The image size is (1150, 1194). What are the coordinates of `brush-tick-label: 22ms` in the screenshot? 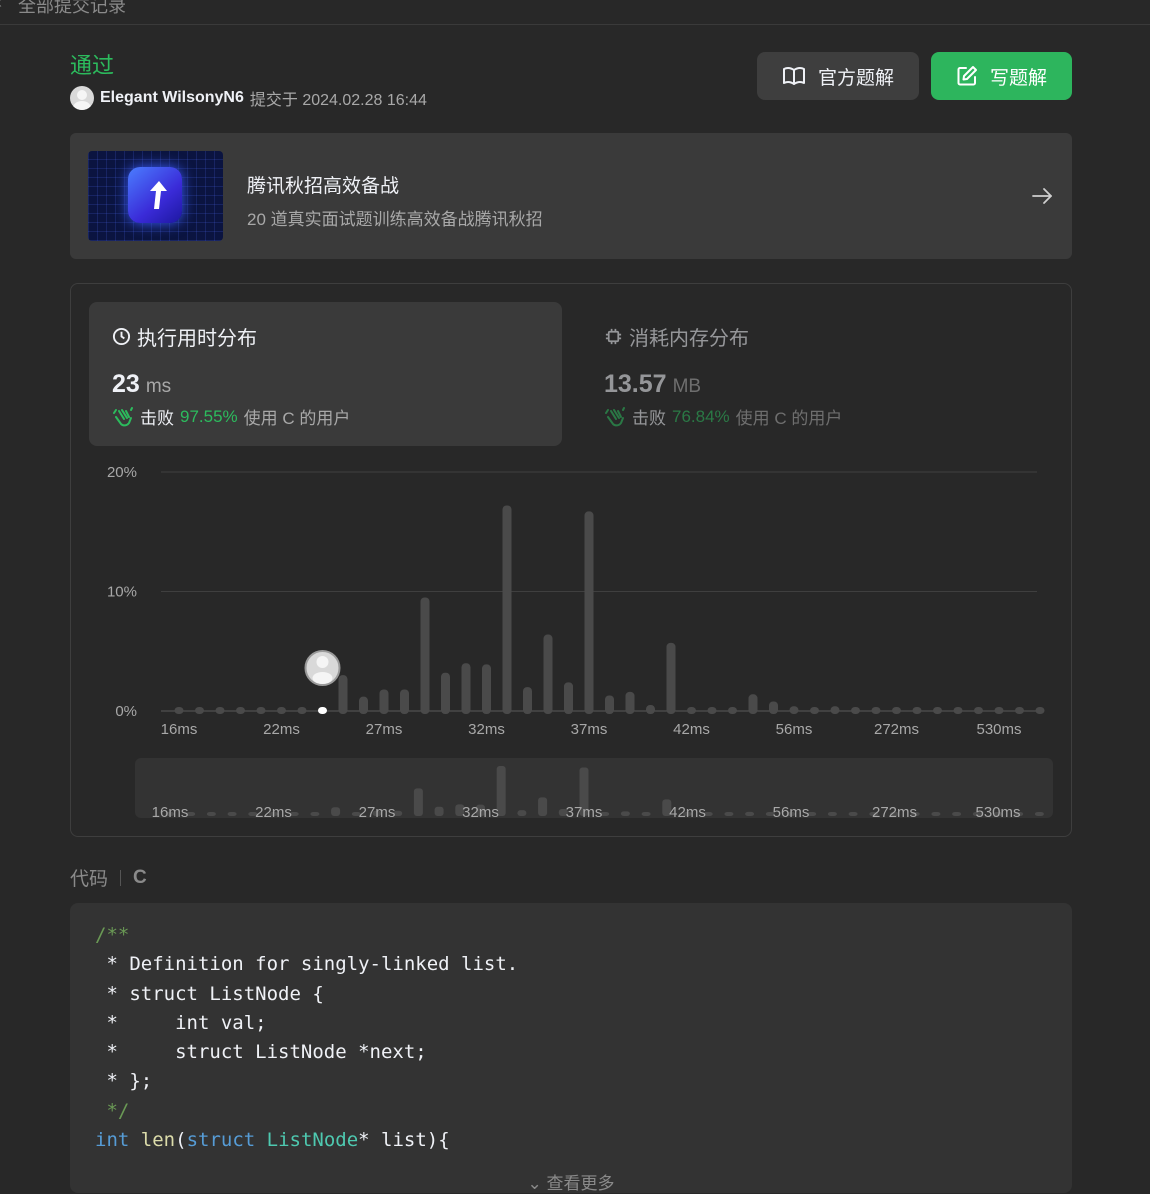 It's located at (273, 812).